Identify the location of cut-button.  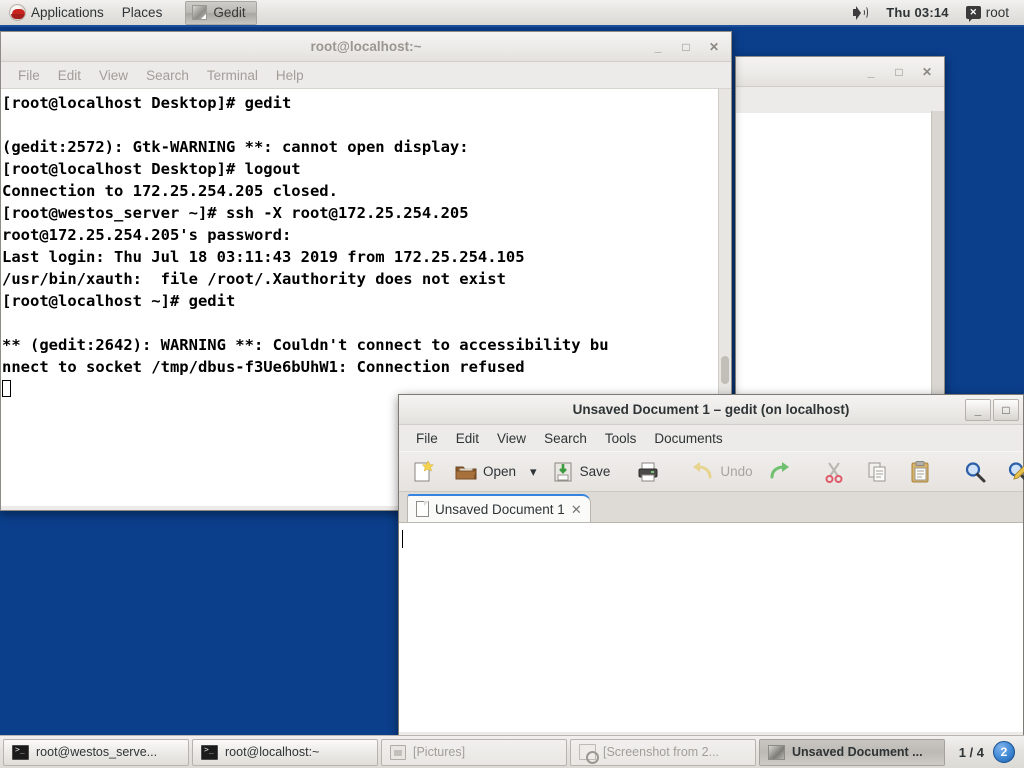
(836, 471).